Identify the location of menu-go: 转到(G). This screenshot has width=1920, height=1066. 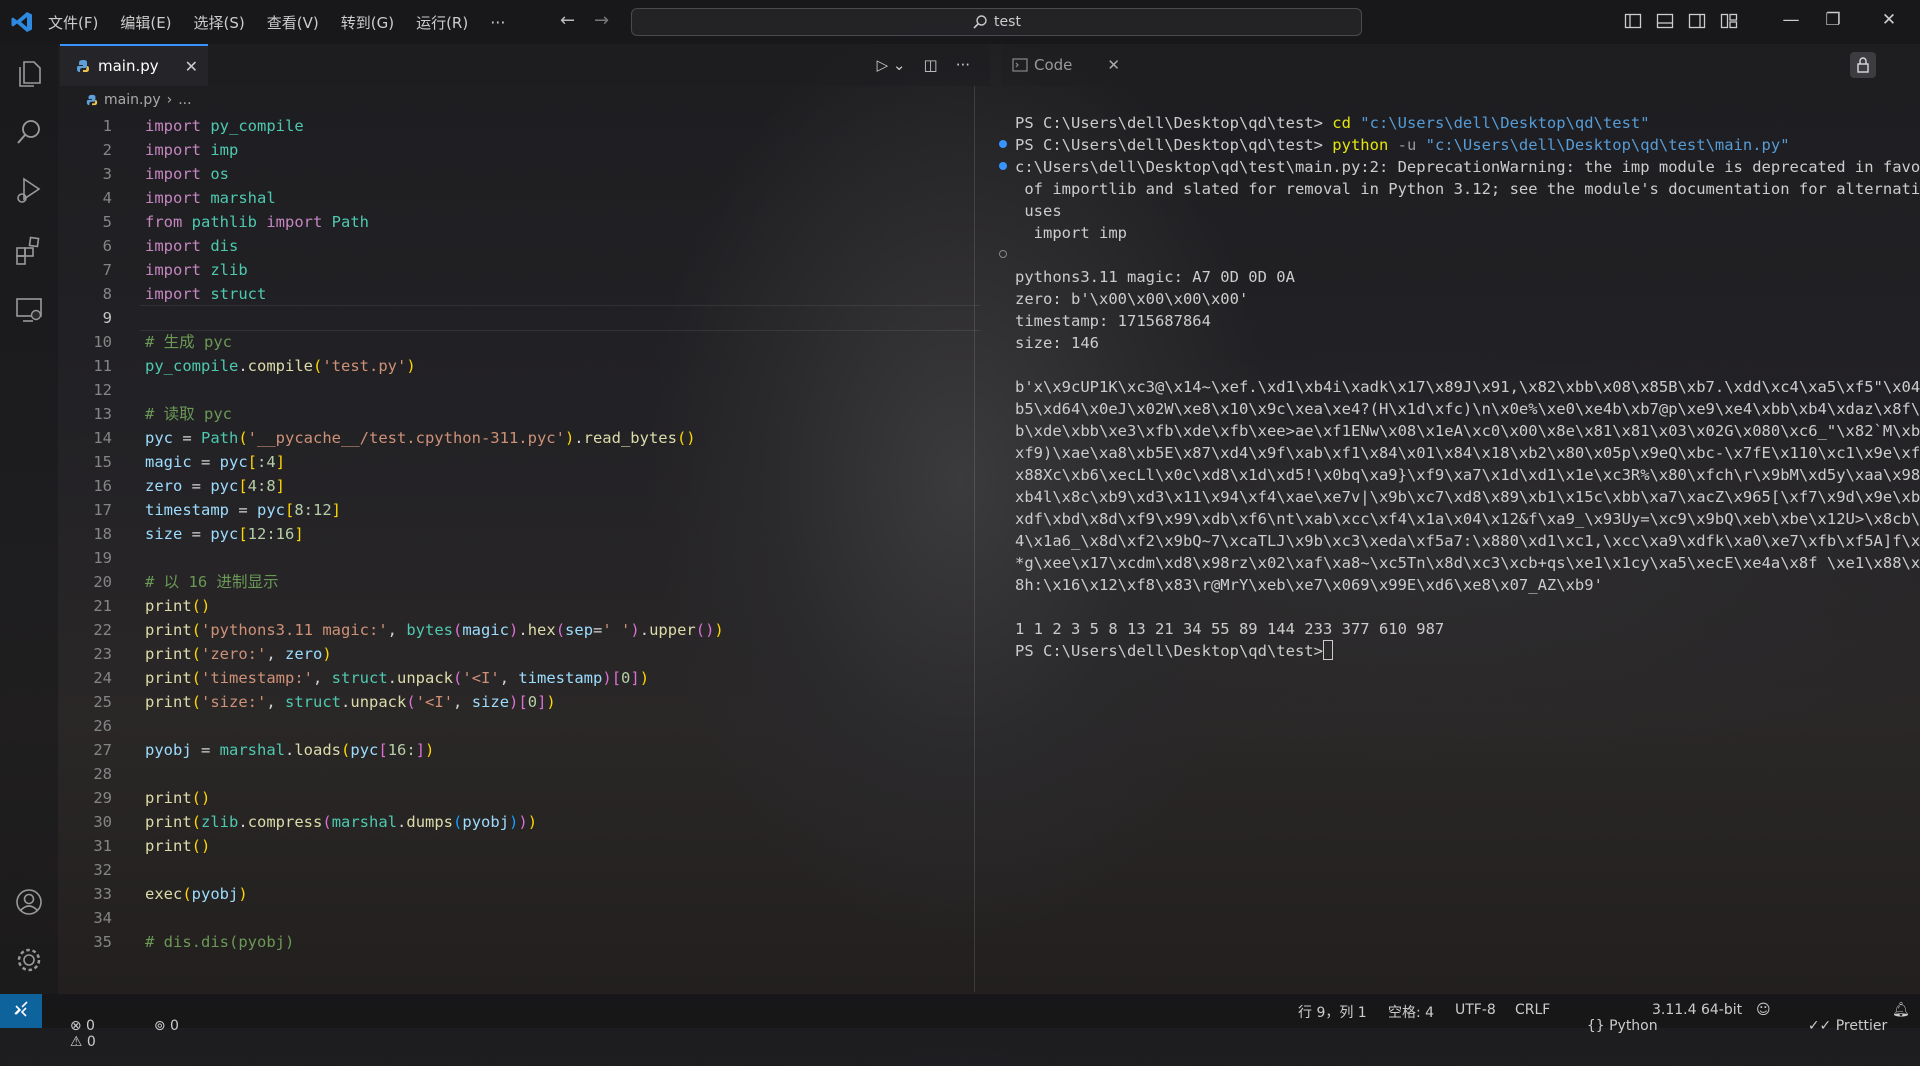
(367, 22).